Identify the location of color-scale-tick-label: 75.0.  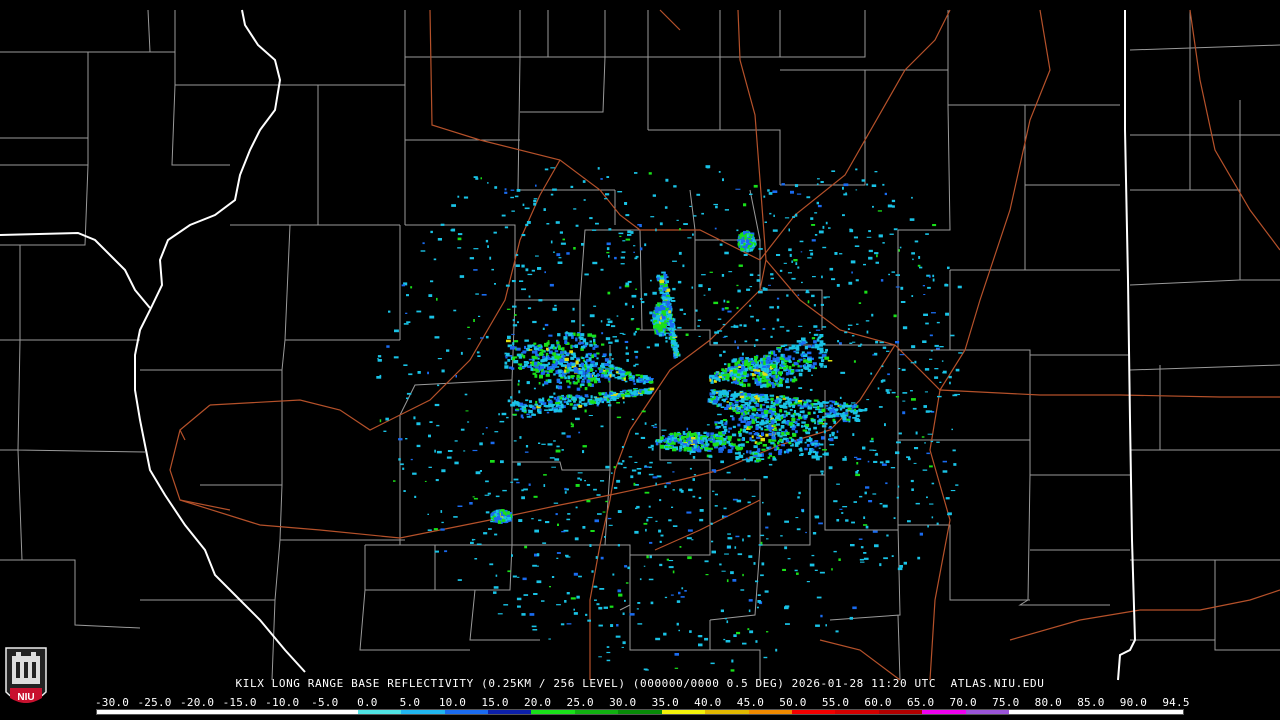
(1006, 702).